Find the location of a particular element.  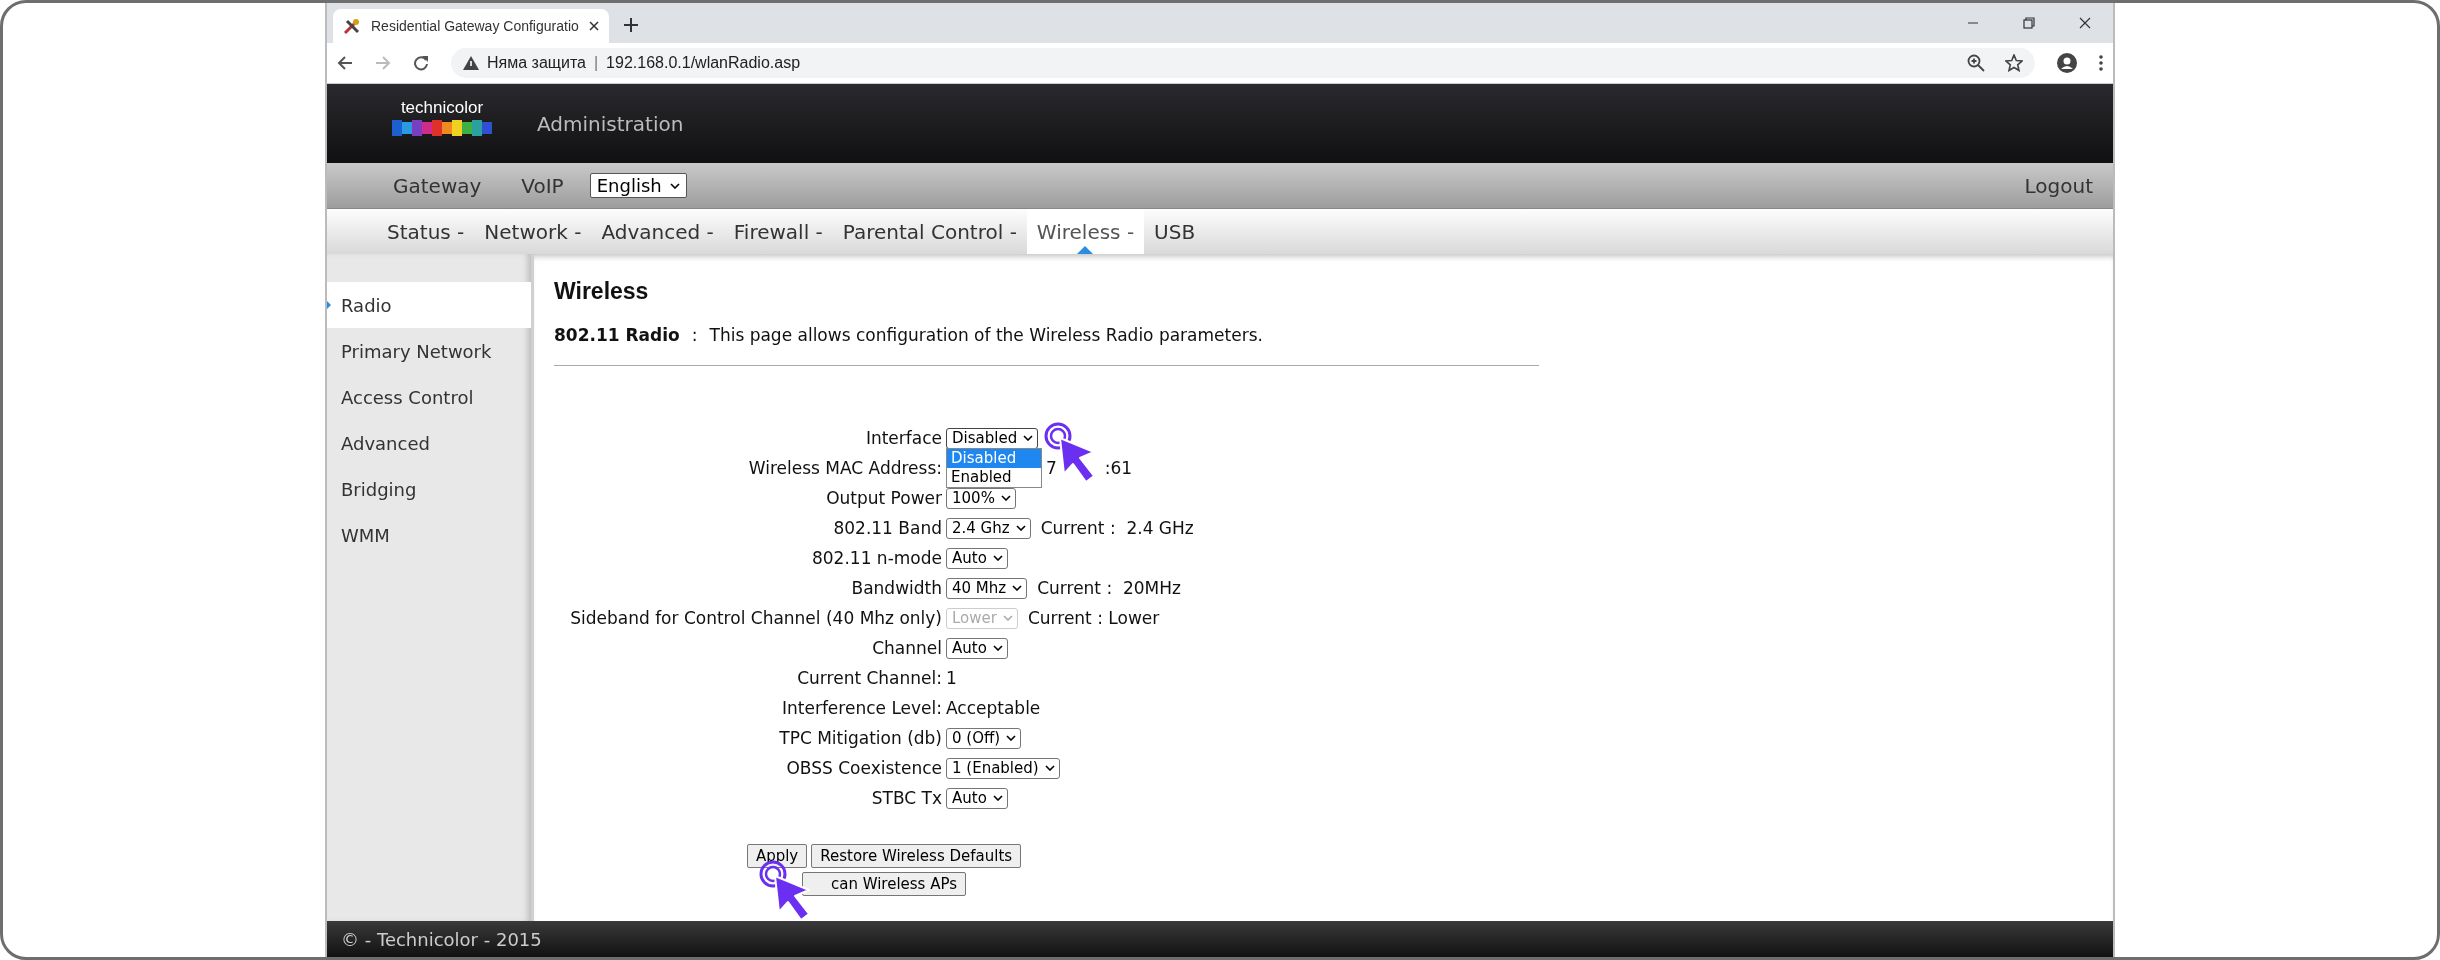

menu-tab: Advanced - is located at coordinates (657, 231).